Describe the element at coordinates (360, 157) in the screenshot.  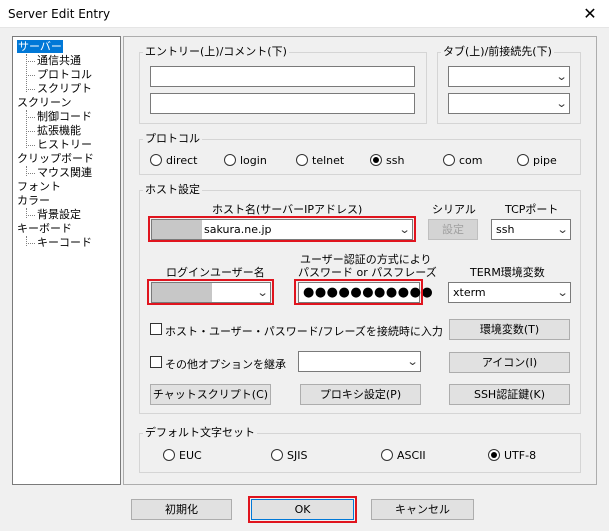
I see `protocol-group` at that location.